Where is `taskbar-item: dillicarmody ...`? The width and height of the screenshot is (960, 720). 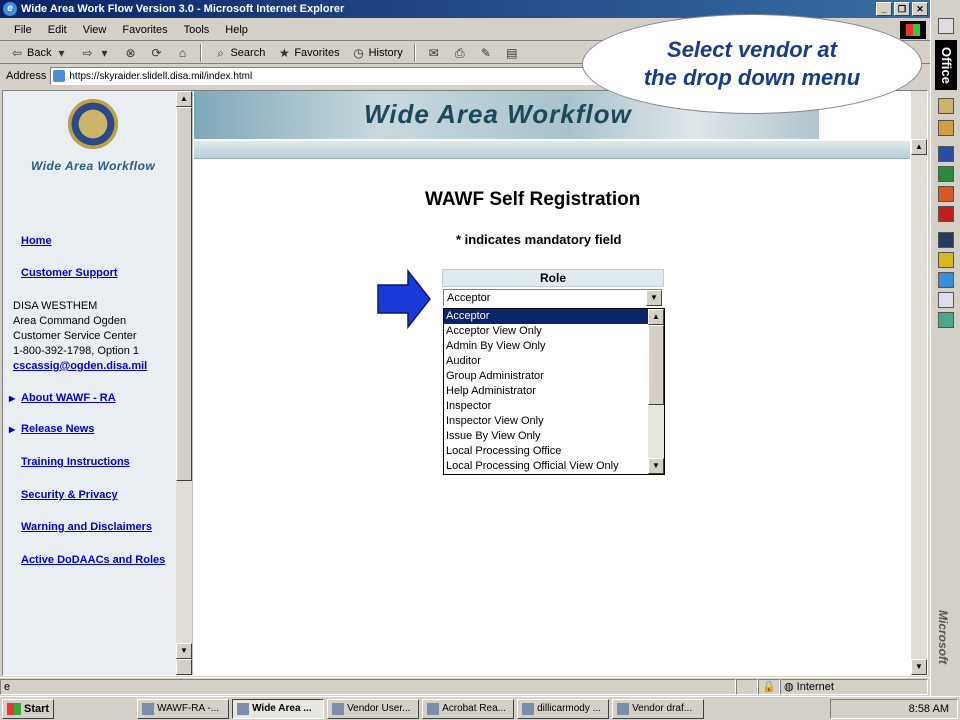 taskbar-item: dillicarmody ... is located at coordinates (563, 708).